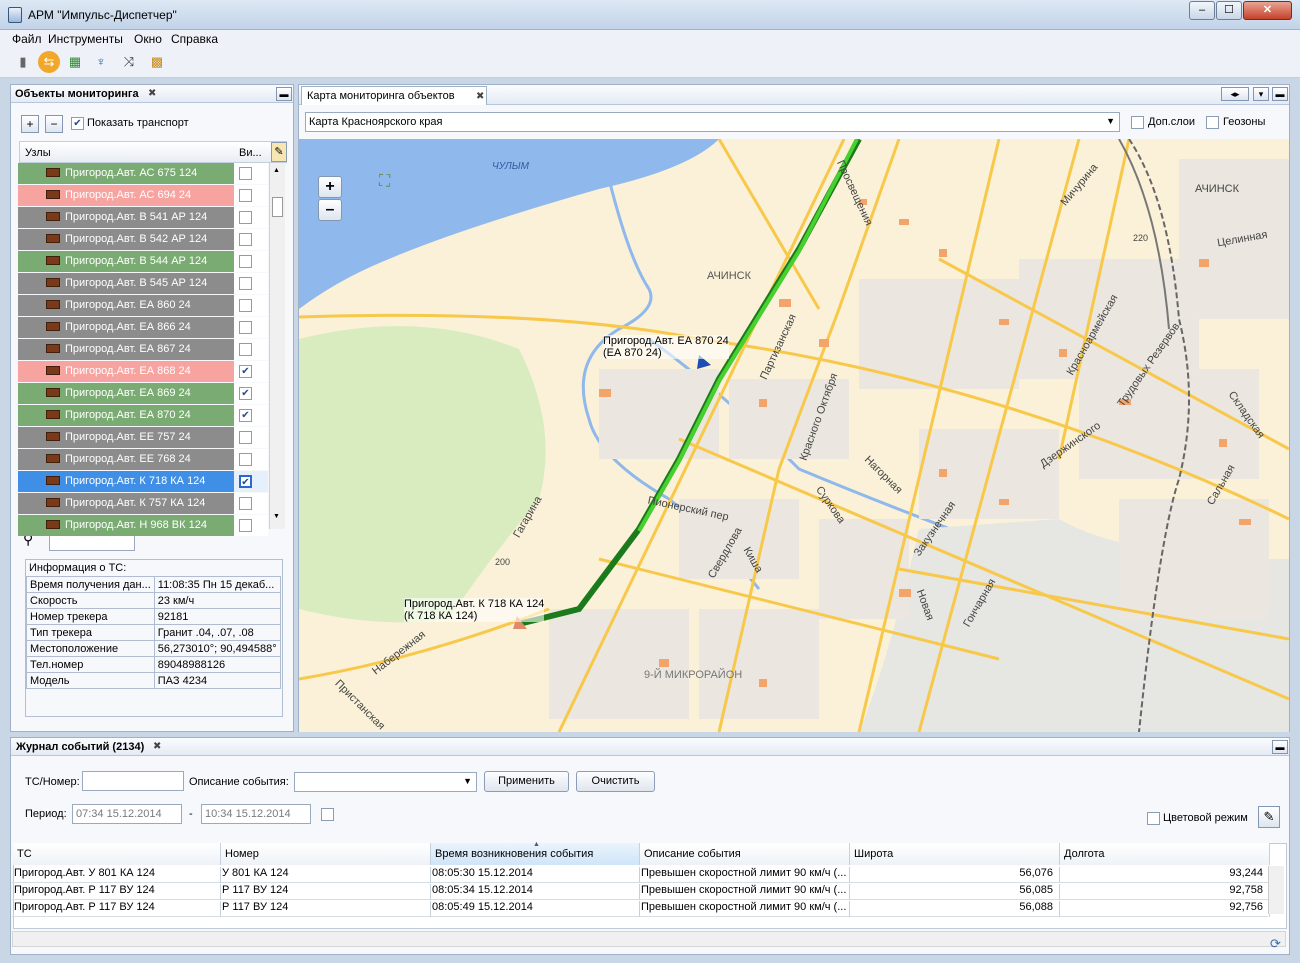 This screenshot has height=963, width=1300. What do you see at coordinates (649, 939) in the screenshot?
I see `journal-h-scrollbar` at bounding box center [649, 939].